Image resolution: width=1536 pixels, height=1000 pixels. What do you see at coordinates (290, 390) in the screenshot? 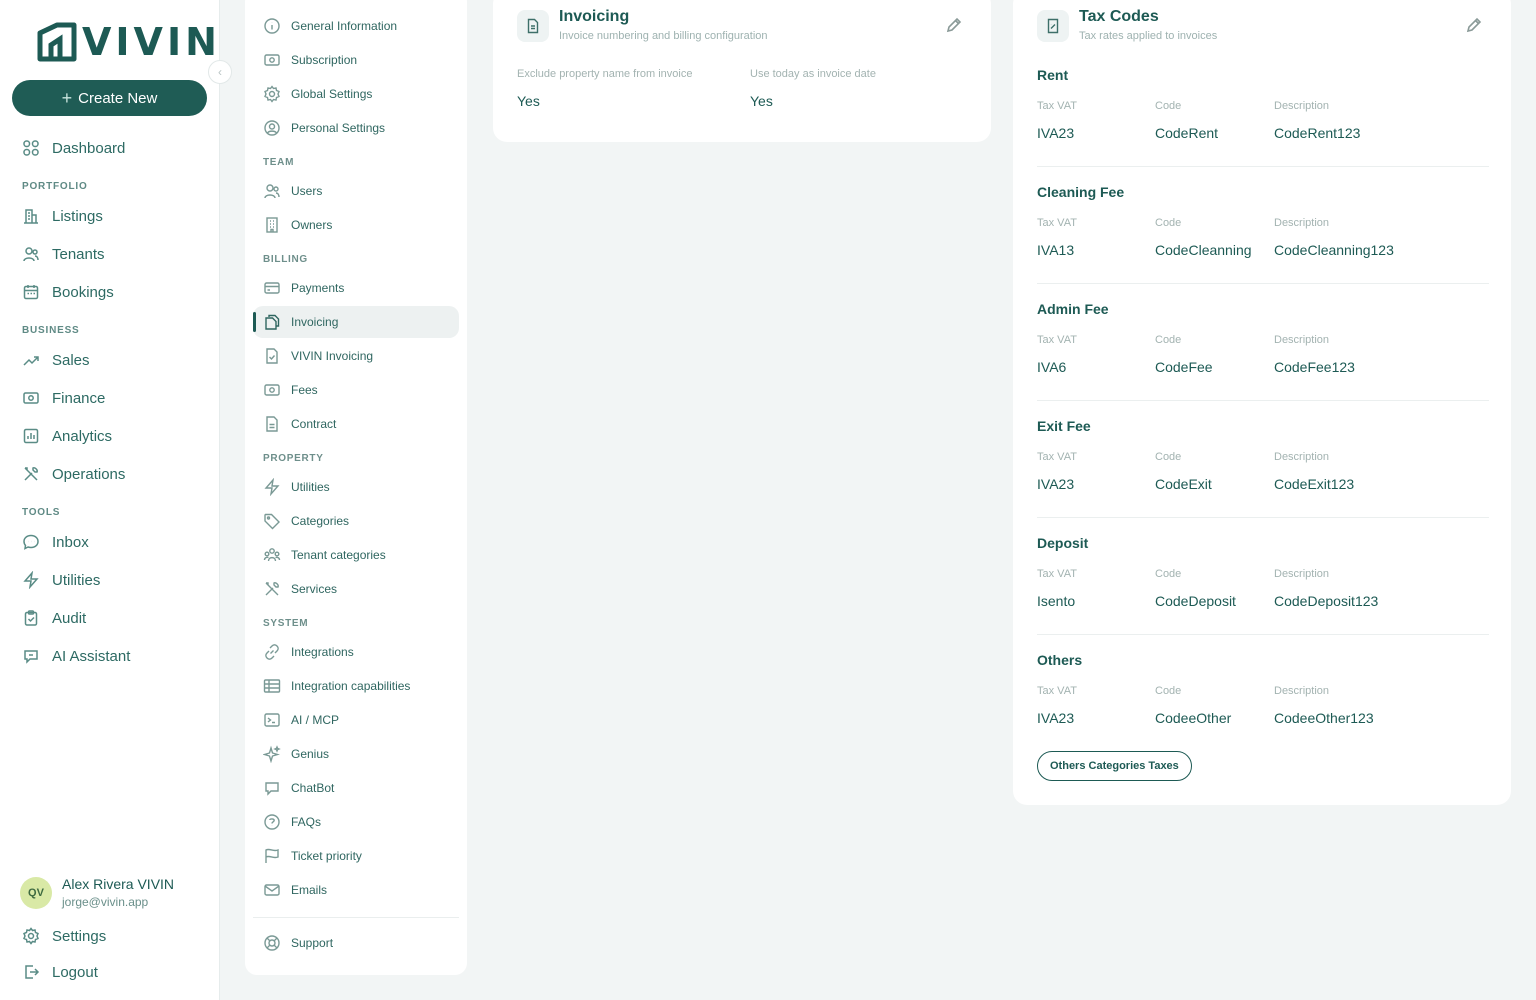
I see `settings-item-fees: Fees` at bounding box center [290, 390].